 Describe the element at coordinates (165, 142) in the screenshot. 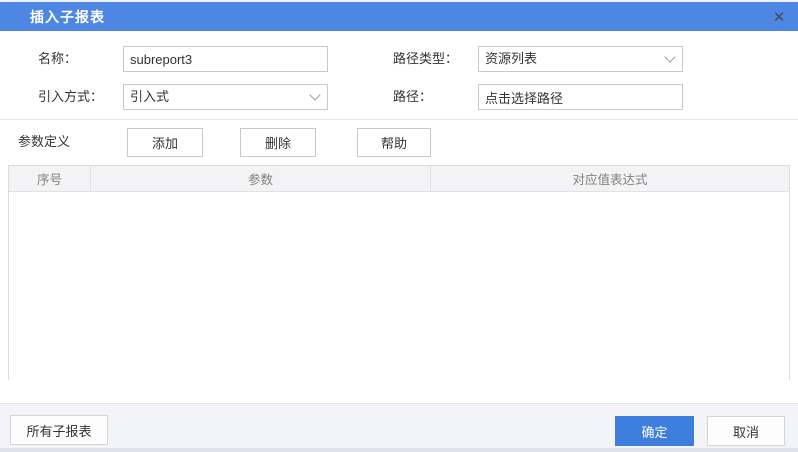

I see `add-button: 添加` at that location.